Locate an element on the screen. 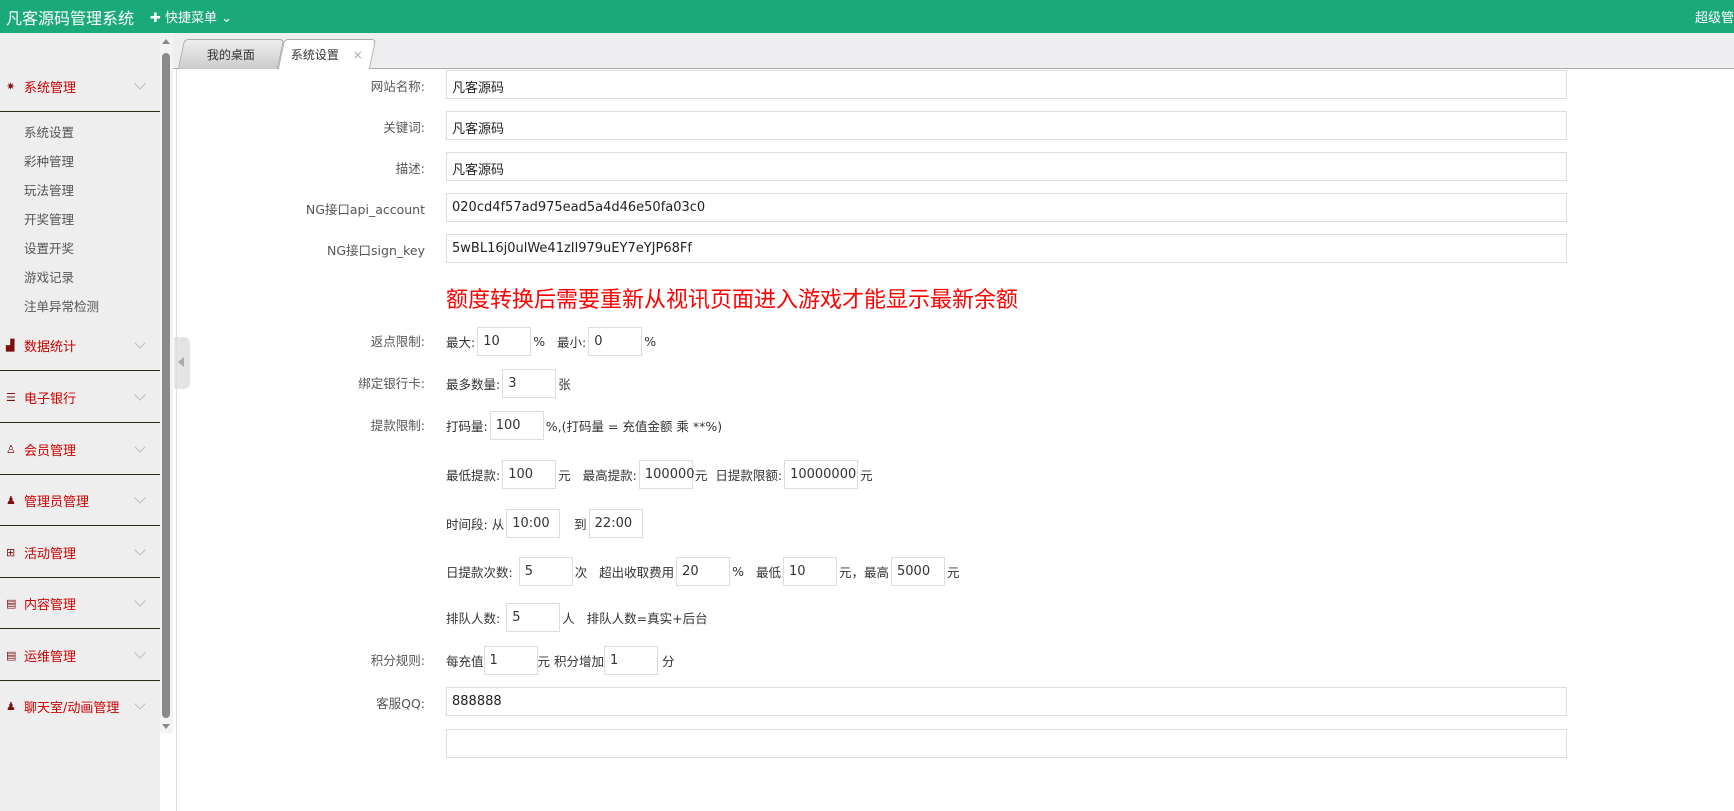 This screenshot has height=811, width=1734. sidebar-group-members: ♙ 会员管理 is located at coordinates (80, 449).